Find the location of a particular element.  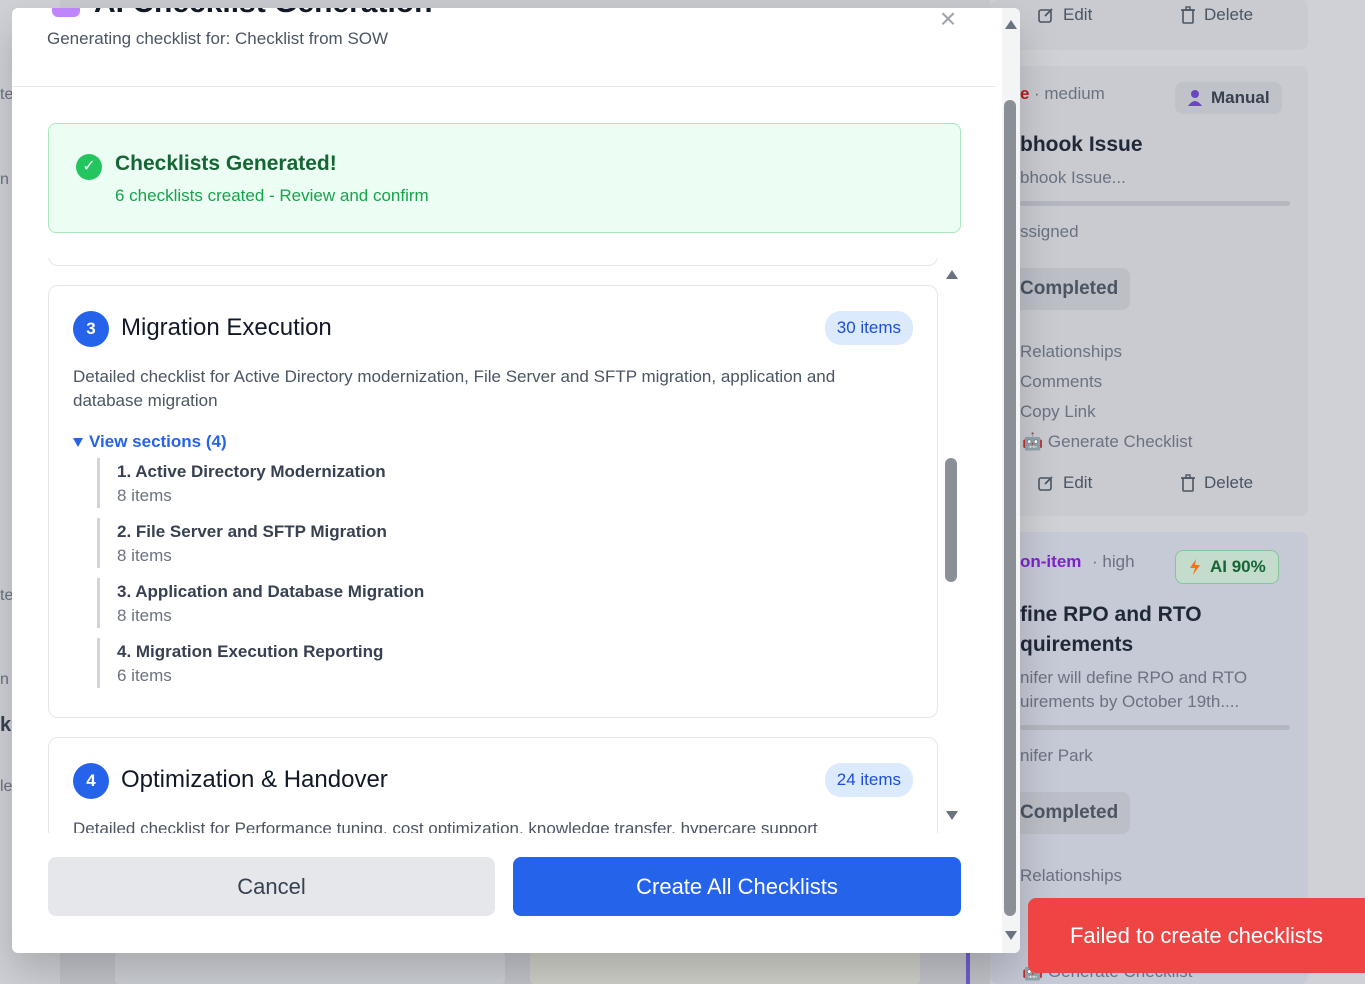

card-assignee: nifer Park is located at coordinates (1056, 755).